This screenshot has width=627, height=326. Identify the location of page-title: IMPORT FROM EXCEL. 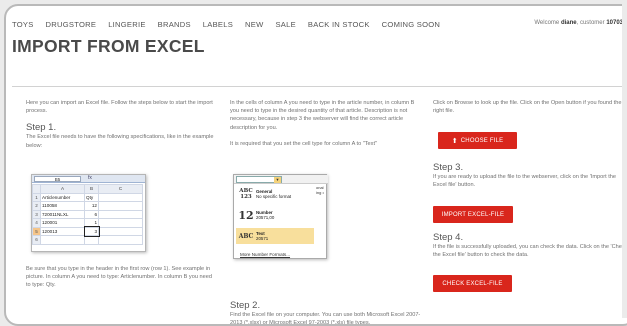
(108, 46).